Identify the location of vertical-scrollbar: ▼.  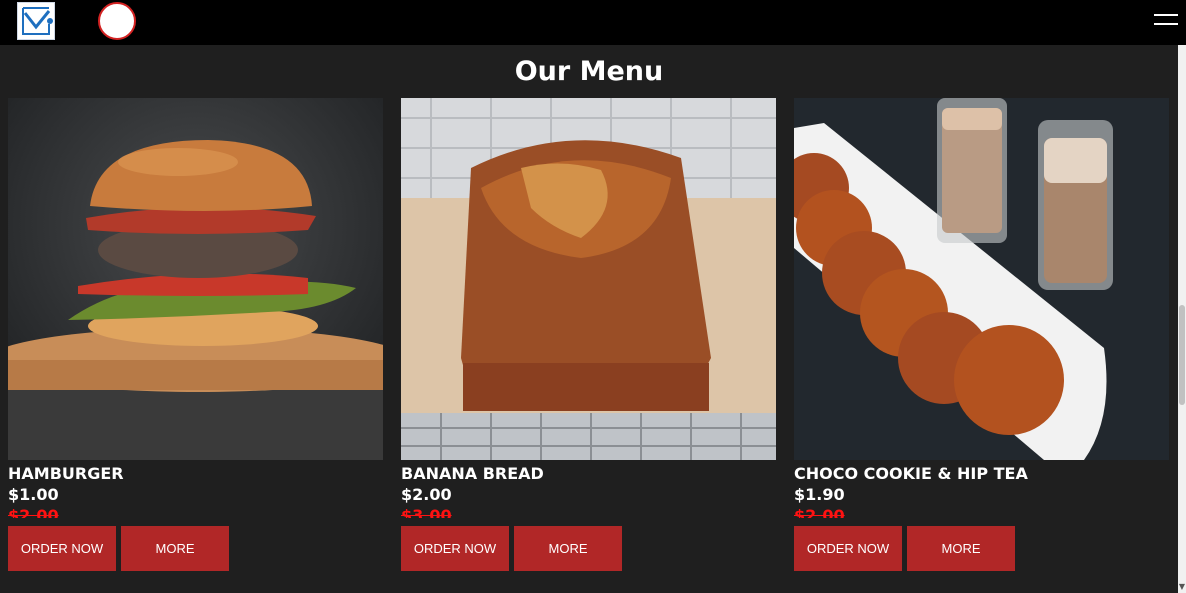
(1182, 319).